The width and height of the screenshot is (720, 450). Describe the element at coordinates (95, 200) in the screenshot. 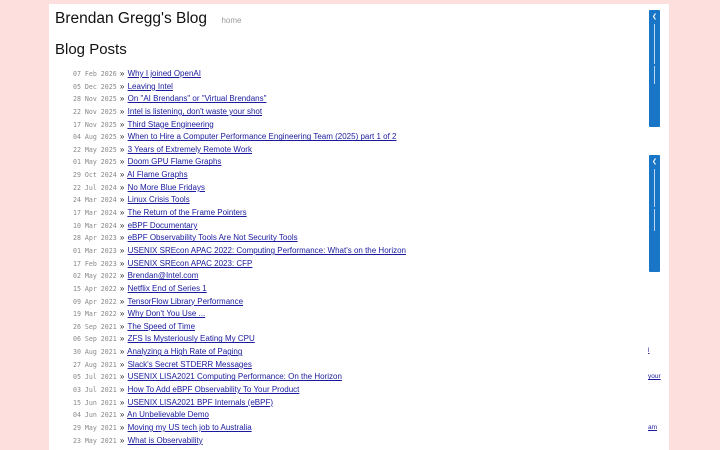

I see `post-date: 24 Mar 2024` at that location.